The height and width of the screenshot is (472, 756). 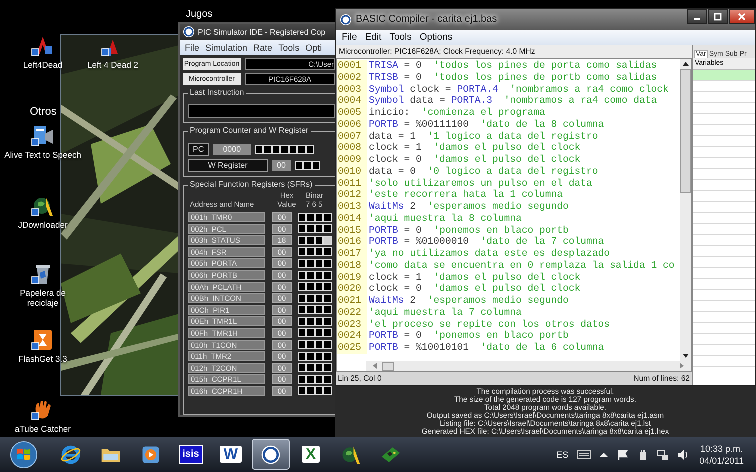 I want to click on app-logo: W, so click(x=231, y=454).